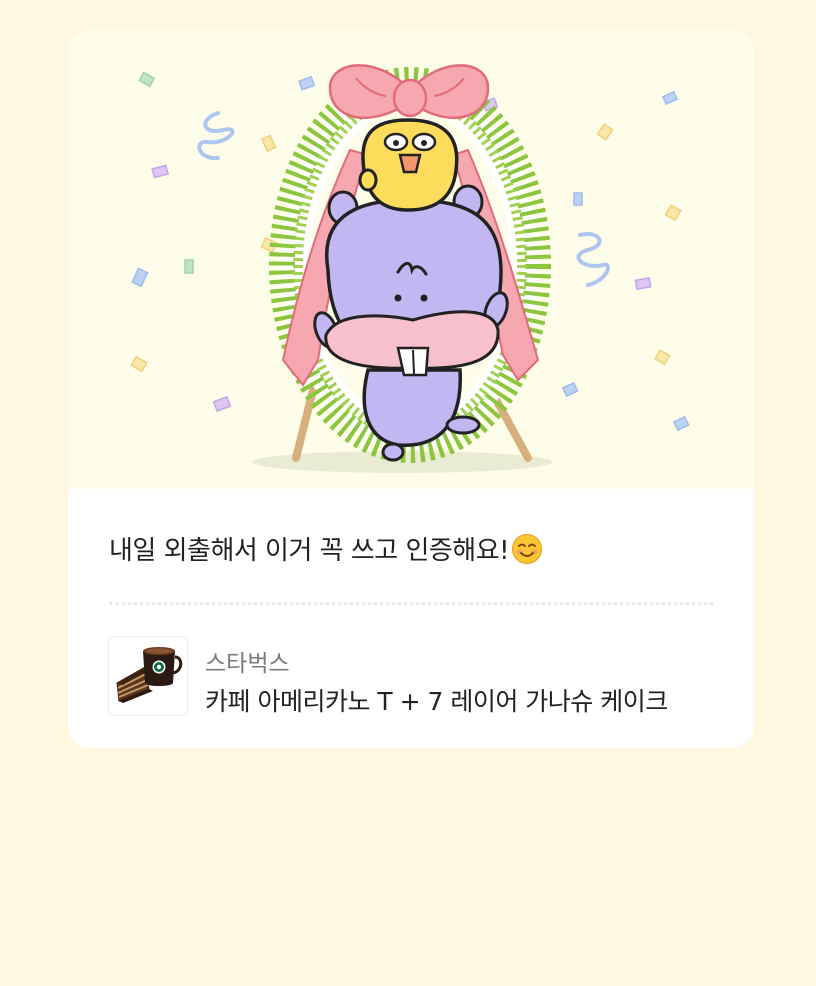 This screenshot has width=816, height=986. What do you see at coordinates (247, 664) in the screenshot?
I see `product-brand: 스타벅스` at bounding box center [247, 664].